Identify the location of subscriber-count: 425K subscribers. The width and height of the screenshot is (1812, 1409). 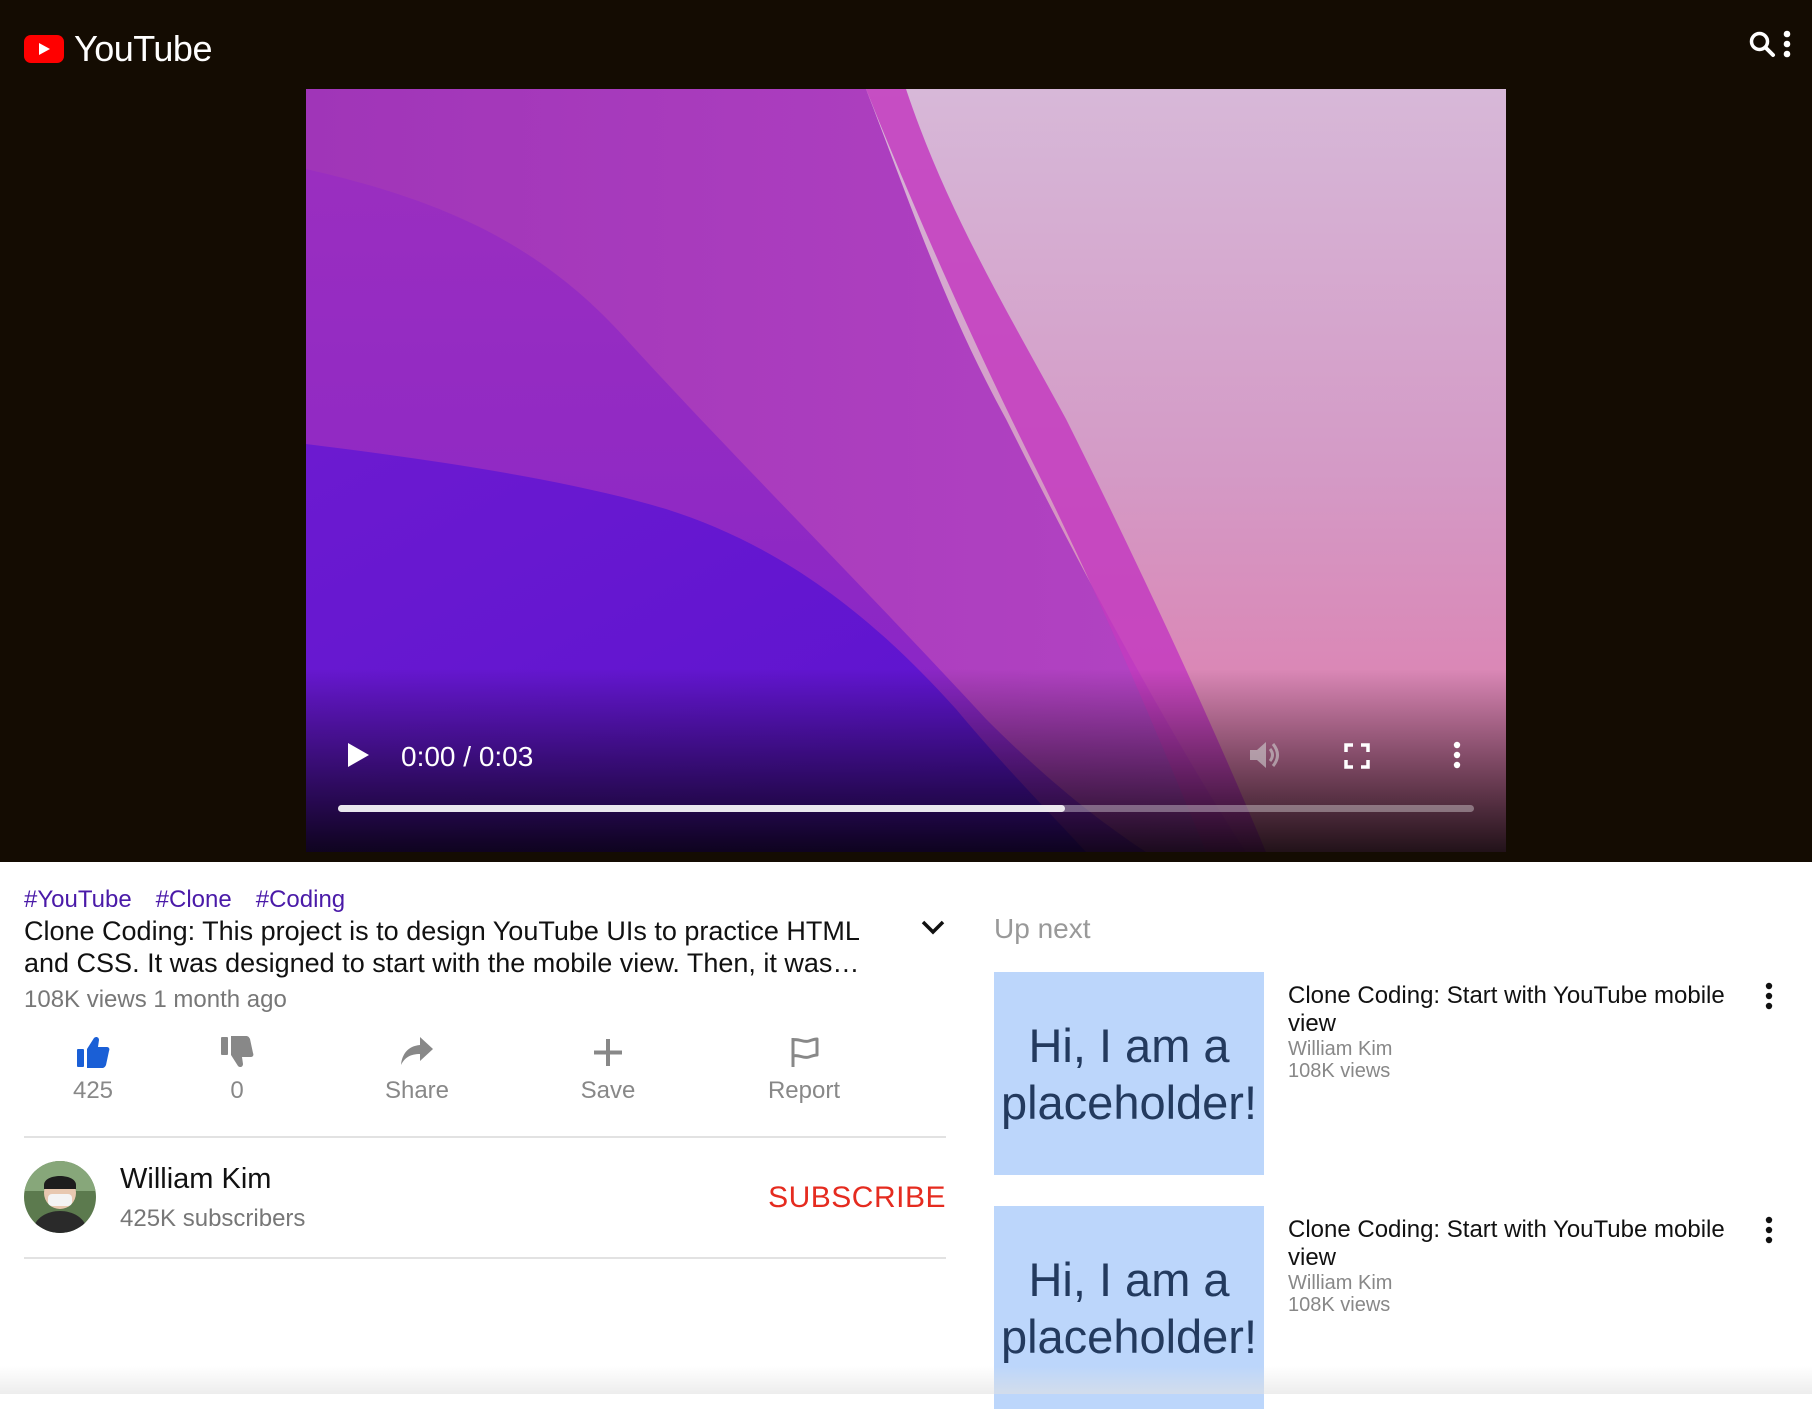
(213, 1218).